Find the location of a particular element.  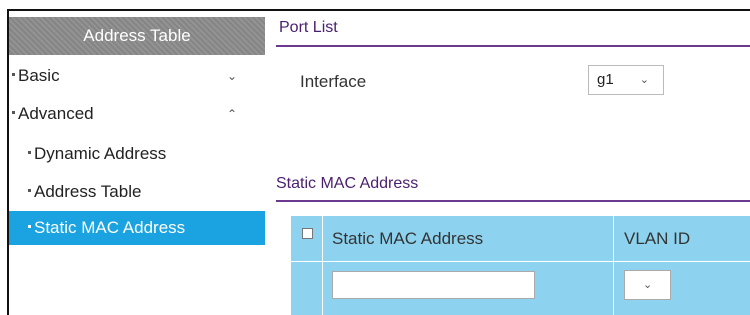

vlan-id-select: ⌄ is located at coordinates (647, 285).